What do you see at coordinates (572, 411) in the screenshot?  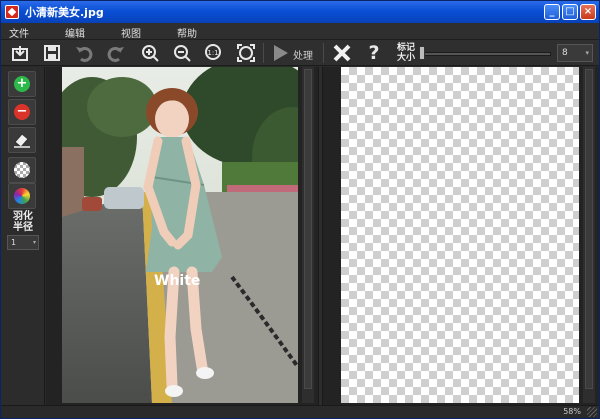 I see `zoom-level: 58%` at bounding box center [572, 411].